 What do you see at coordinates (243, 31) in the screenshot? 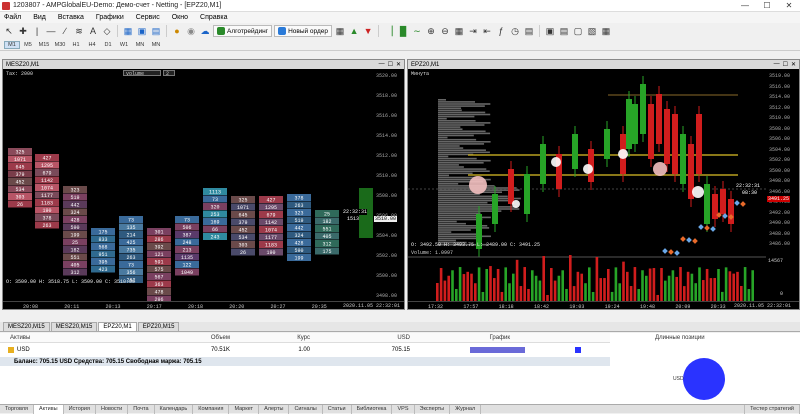
I see `algo-trading-button: Алготрейдинг` at bounding box center [243, 31].